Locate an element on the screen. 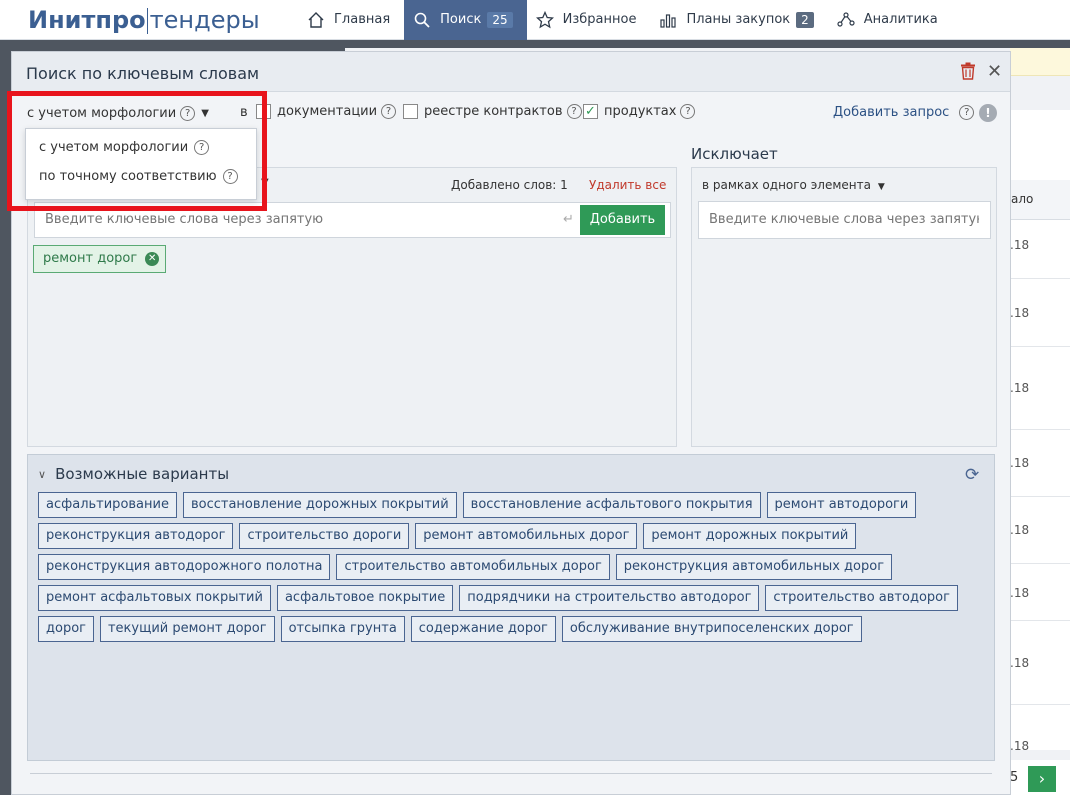  suggestion-chip: реконструкция автодорожного полотна is located at coordinates (184, 567).